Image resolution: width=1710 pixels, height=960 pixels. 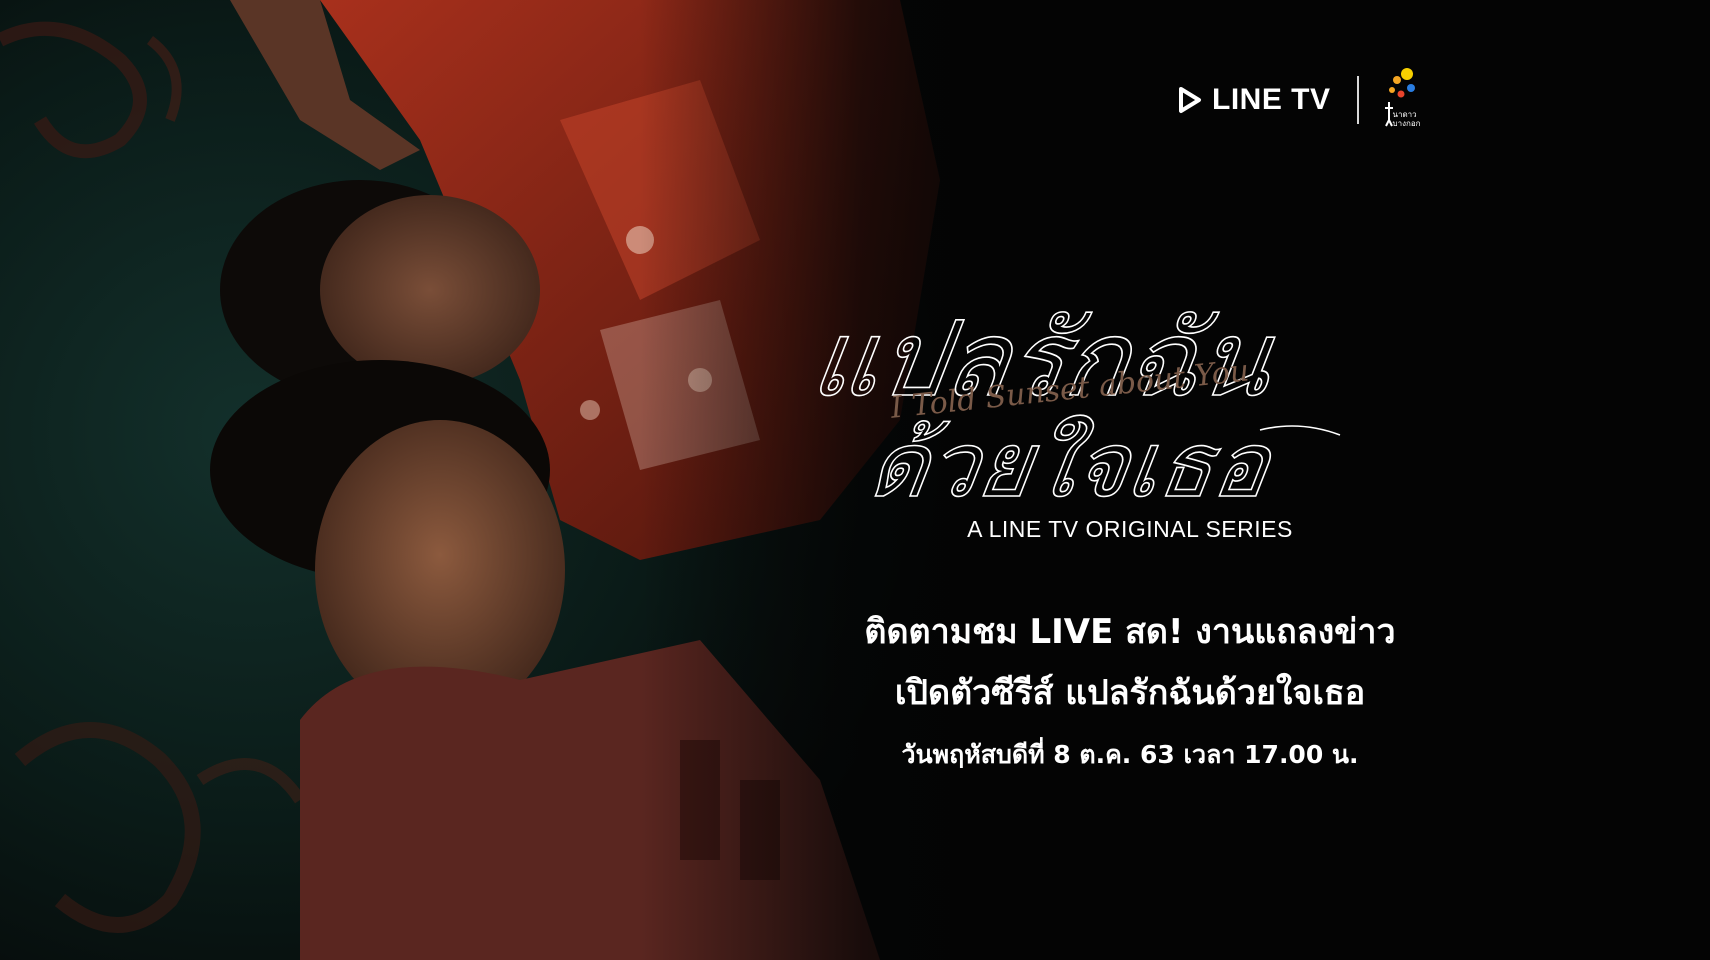 I want to click on partner-logos: LINE TV นาดาว บางกอก, so click(x=1307, y=100).